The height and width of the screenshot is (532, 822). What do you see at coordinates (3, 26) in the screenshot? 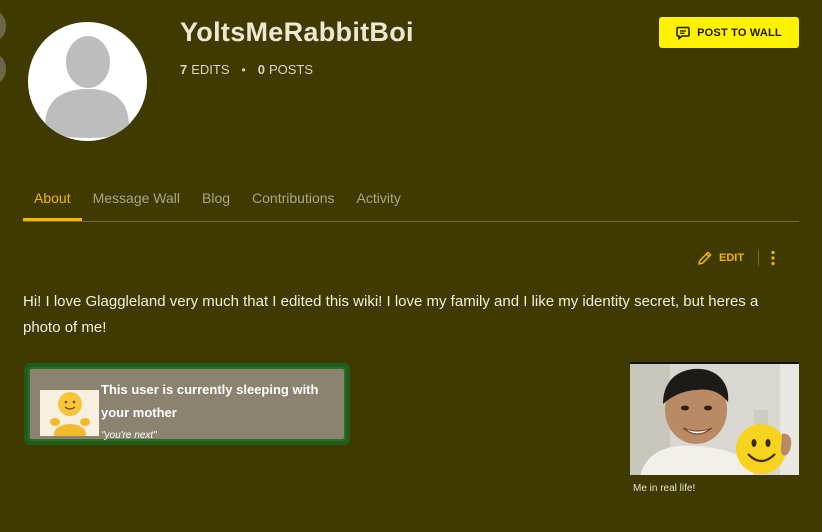
I see `side-control-top` at bounding box center [3, 26].